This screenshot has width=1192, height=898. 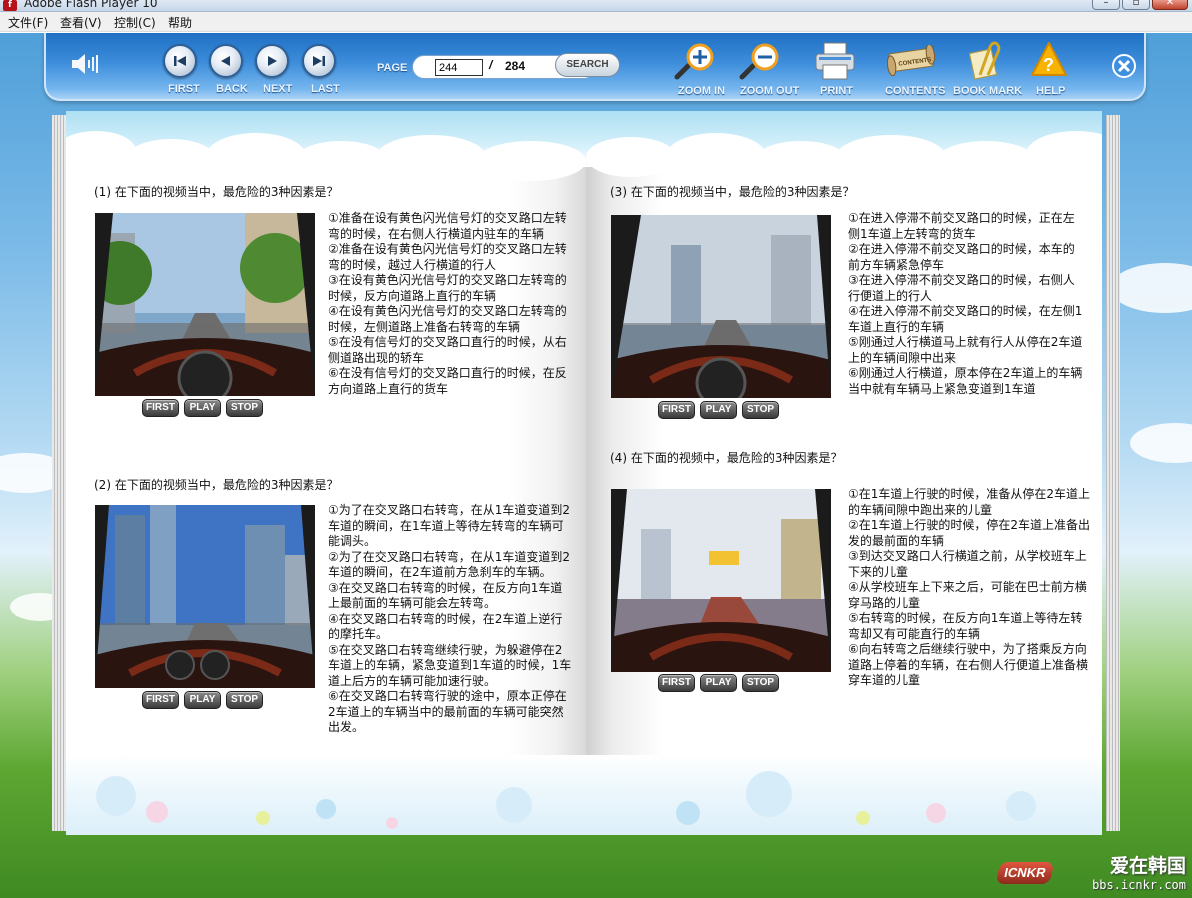 I want to click on question-1-video, so click(x=205, y=304).